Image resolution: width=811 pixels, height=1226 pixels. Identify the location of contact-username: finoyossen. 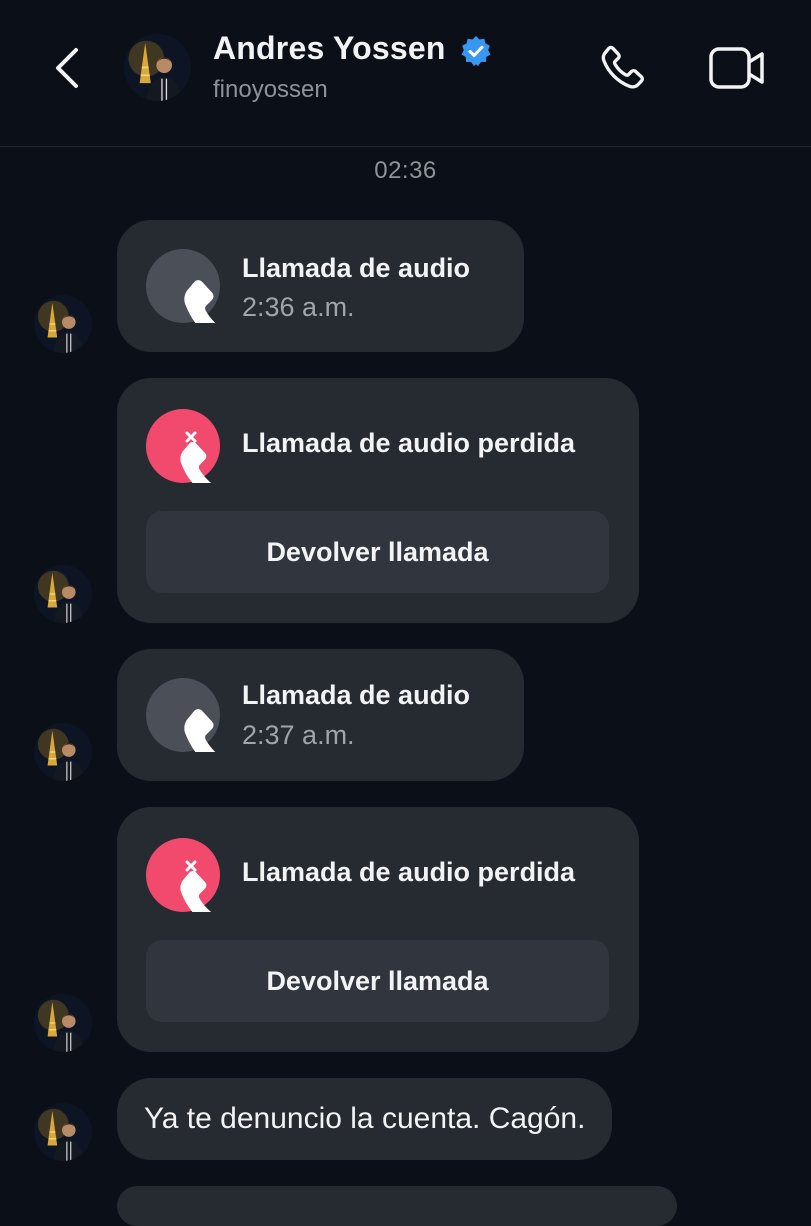
(270, 89).